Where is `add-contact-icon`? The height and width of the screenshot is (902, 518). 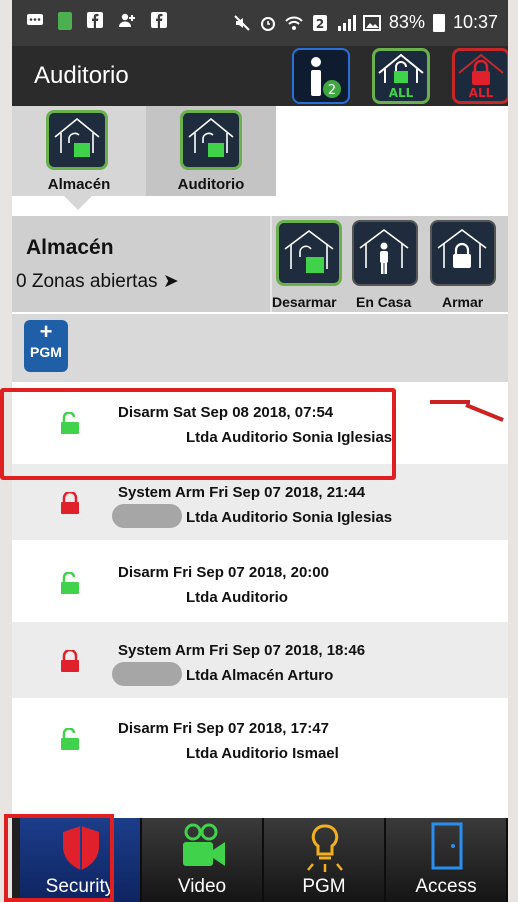 add-contact-icon is located at coordinates (127, 21).